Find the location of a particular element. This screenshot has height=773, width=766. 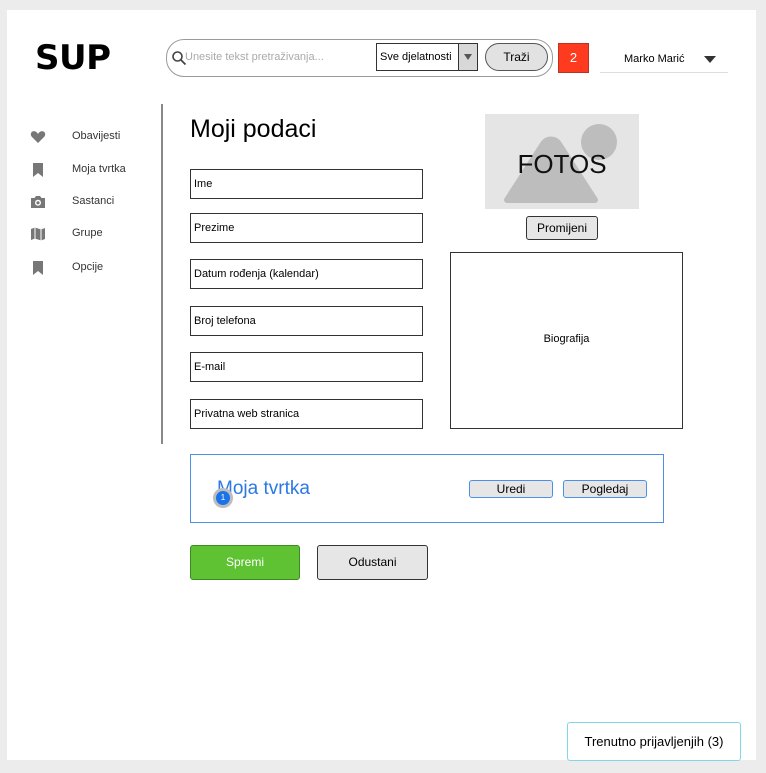

sidebar-divider is located at coordinates (162, 274).